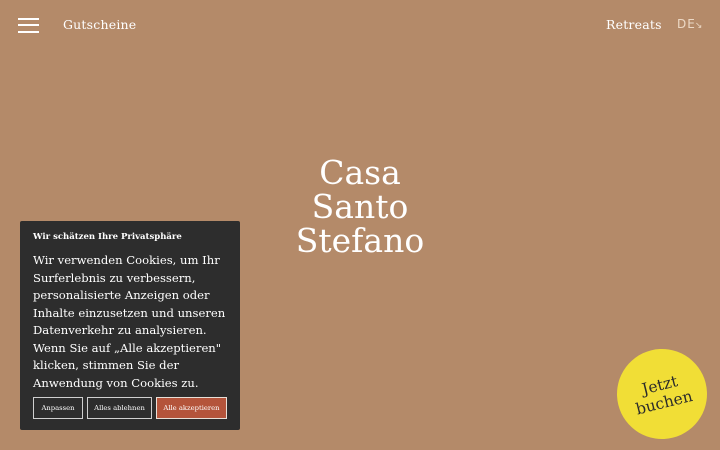  Describe the element at coordinates (698, 26) in the screenshot. I see `arrow-down-right-icon: ↘` at that location.